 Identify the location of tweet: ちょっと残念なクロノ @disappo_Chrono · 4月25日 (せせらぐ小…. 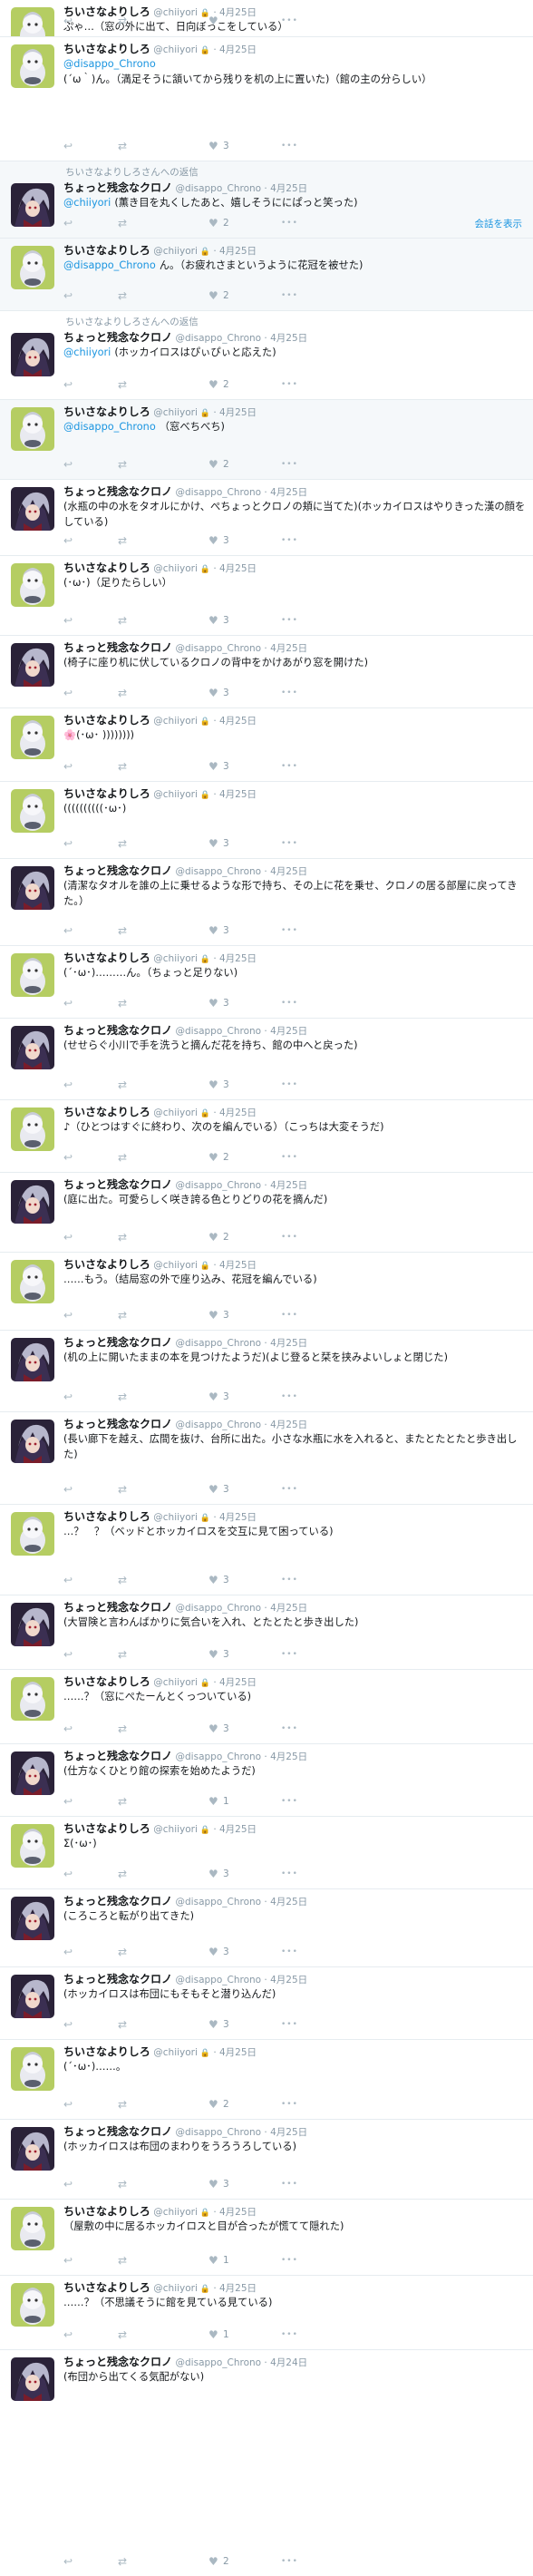
(266, 1058).